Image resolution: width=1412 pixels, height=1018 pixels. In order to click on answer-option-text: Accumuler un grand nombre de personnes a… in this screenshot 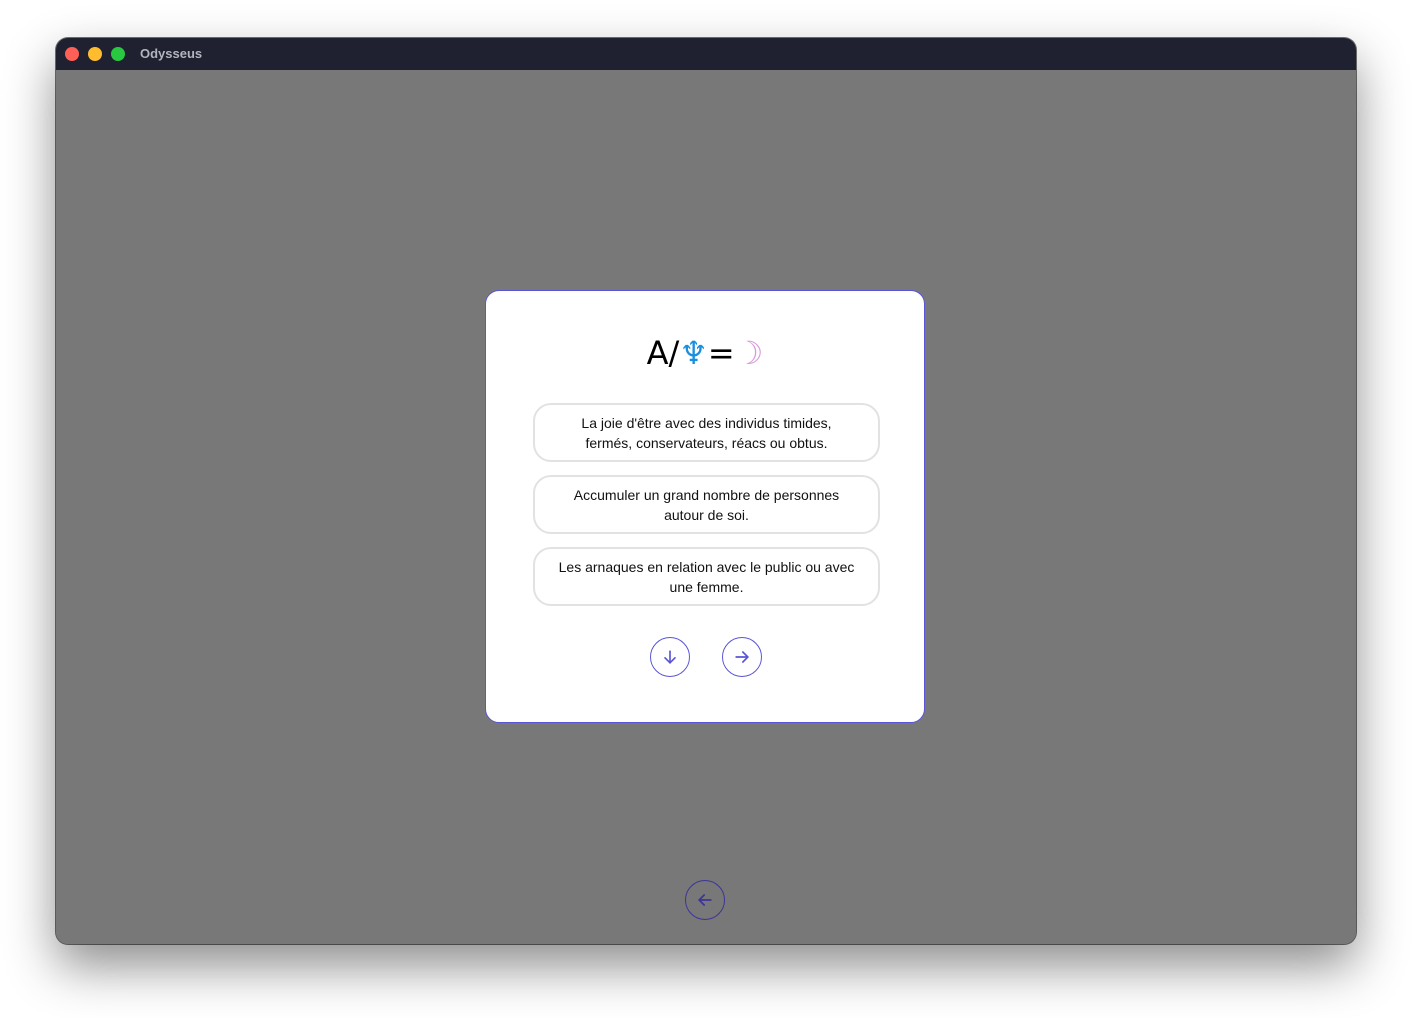, I will do `click(706, 504)`.